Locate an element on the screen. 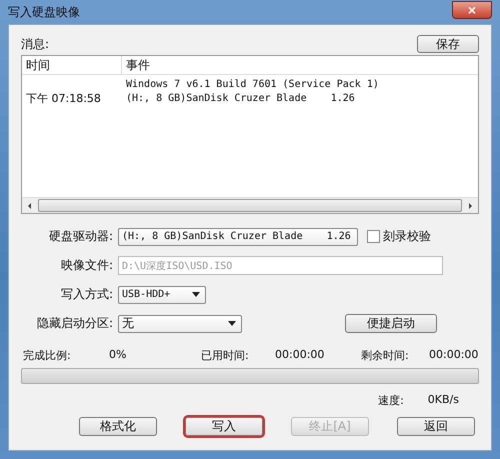 This screenshot has height=459, width=500. window-title: 写入硬盘映像 is located at coordinates (44, 12).